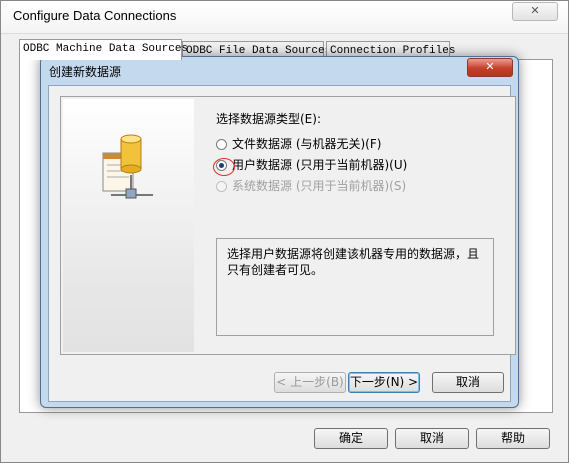  I want to click on data-source-icon, so click(127, 166).